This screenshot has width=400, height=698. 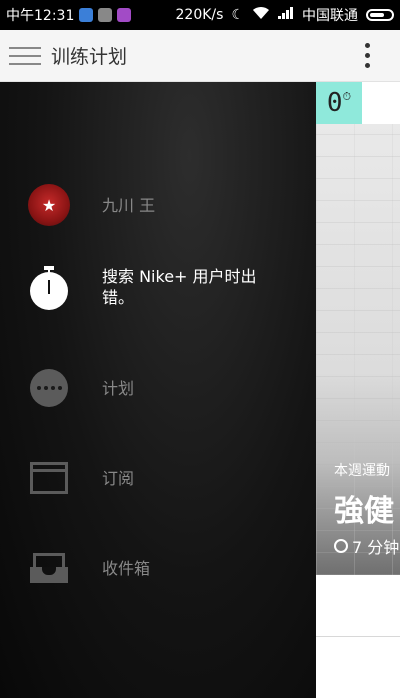 What do you see at coordinates (89, 57) in the screenshot?
I see `page-title: 训练计划` at bounding box center [89, 57].